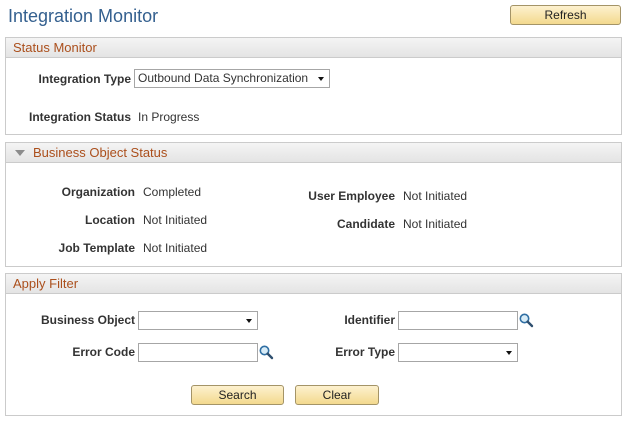 The height and width of the screenshot is (423, 627). Describe the element at coordinates (98, 192) in the screenshot. I see `organization-label: Organization` at that location.